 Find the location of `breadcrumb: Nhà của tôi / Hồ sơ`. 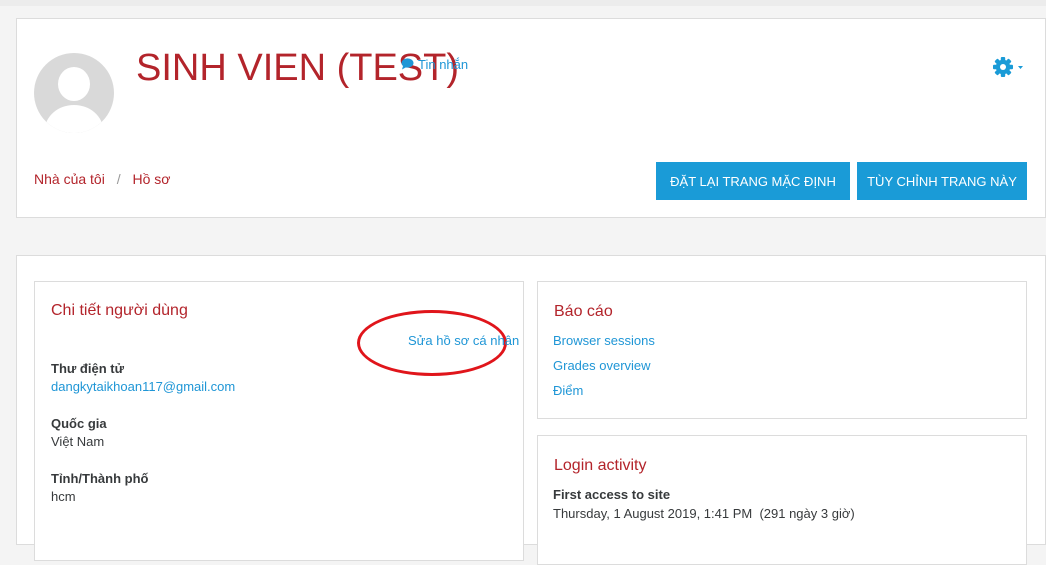

breadcrumb: Nhà của tôi / Hồ sơ is located at coordinates (102, 179).